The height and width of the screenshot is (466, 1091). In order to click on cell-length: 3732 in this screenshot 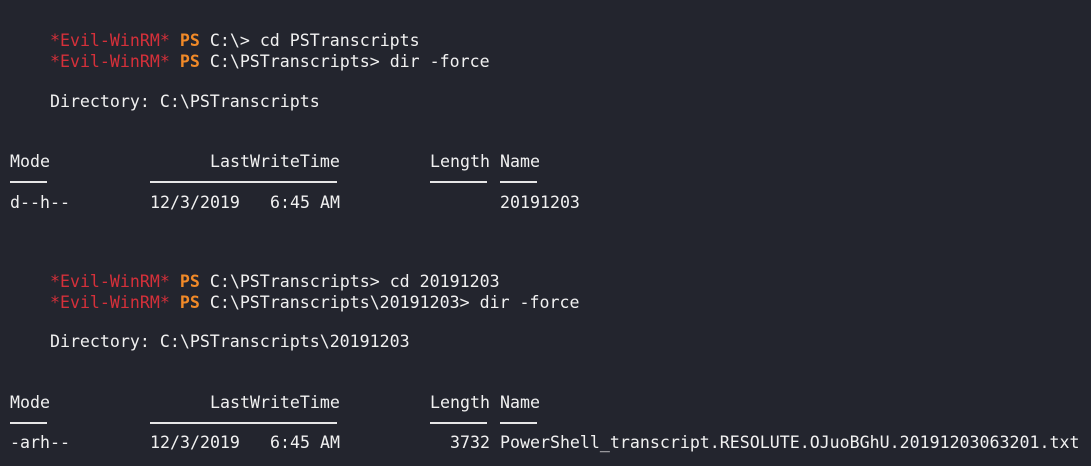, I will do `click(470, 442)`.